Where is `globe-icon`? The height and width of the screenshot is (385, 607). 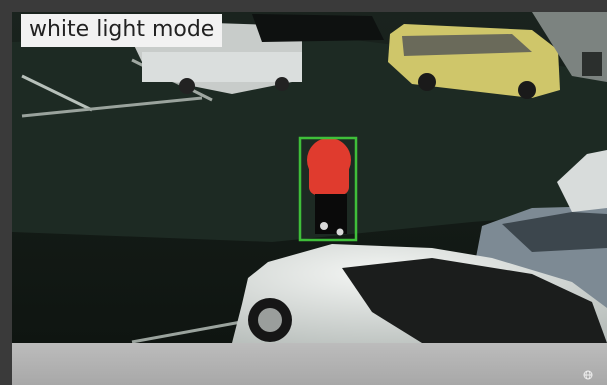 globe-icon is located at coordinates (588, 372).